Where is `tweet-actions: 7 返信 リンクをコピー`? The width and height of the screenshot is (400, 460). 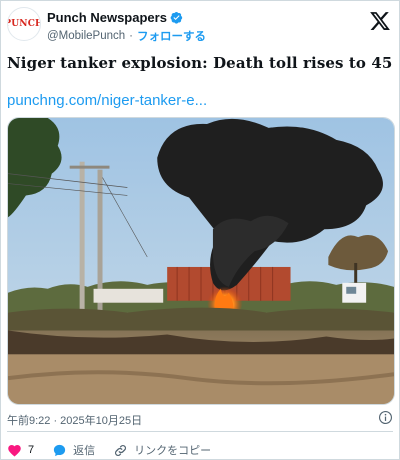 tweet-actions: 7 返信 リンクをコピー is located at coordinates (118, 450).